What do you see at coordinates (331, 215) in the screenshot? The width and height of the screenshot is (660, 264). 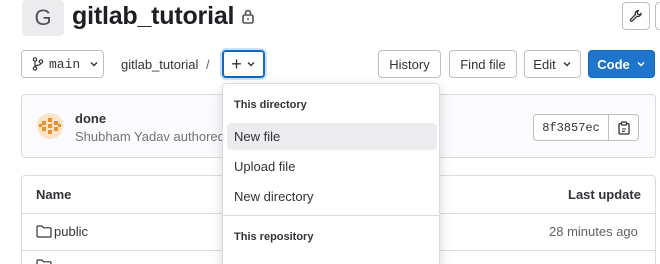 I see `dropdown-divider` at bounding box center [331, 215].